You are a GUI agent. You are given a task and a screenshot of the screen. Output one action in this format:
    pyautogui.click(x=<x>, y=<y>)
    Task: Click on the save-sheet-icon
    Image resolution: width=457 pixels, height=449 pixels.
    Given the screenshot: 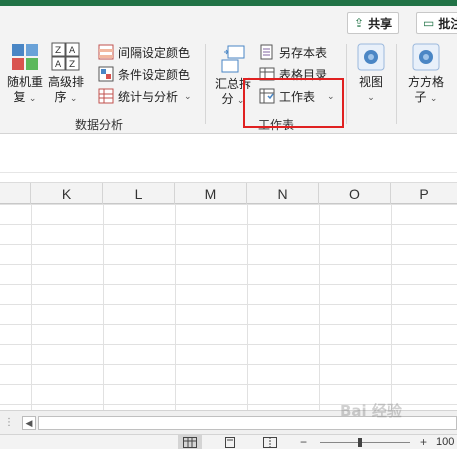 What is the action you would take?
    pyautogui.click(x=266, y=52)
    